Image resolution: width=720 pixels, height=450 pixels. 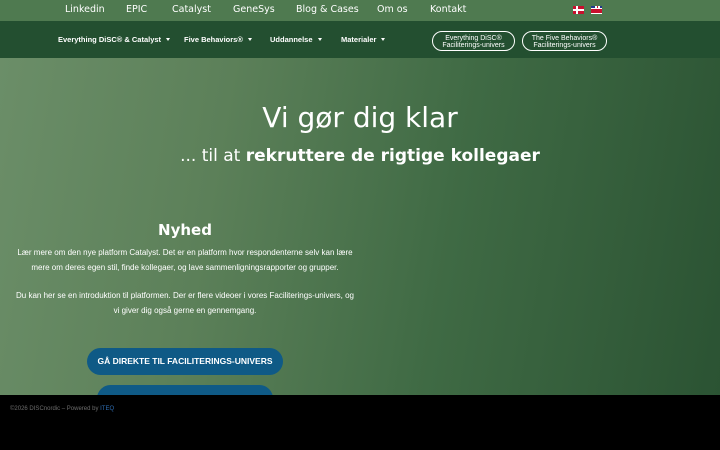 I want to click on pill-line-1: Everything DiSC®, so click(x=473, y=38).